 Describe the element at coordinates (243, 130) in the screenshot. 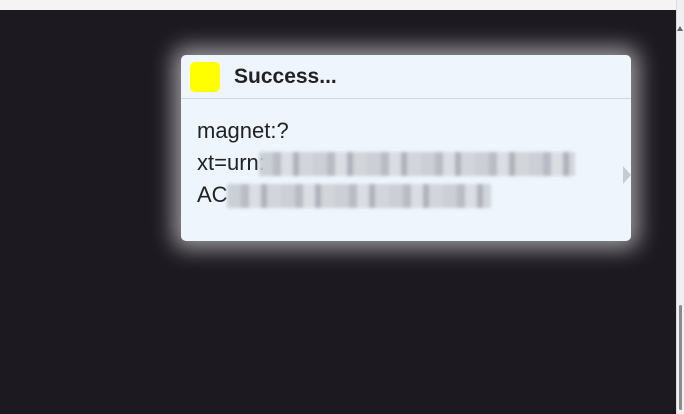

I see `magnet-line-1-text: magnet:?` at that location.